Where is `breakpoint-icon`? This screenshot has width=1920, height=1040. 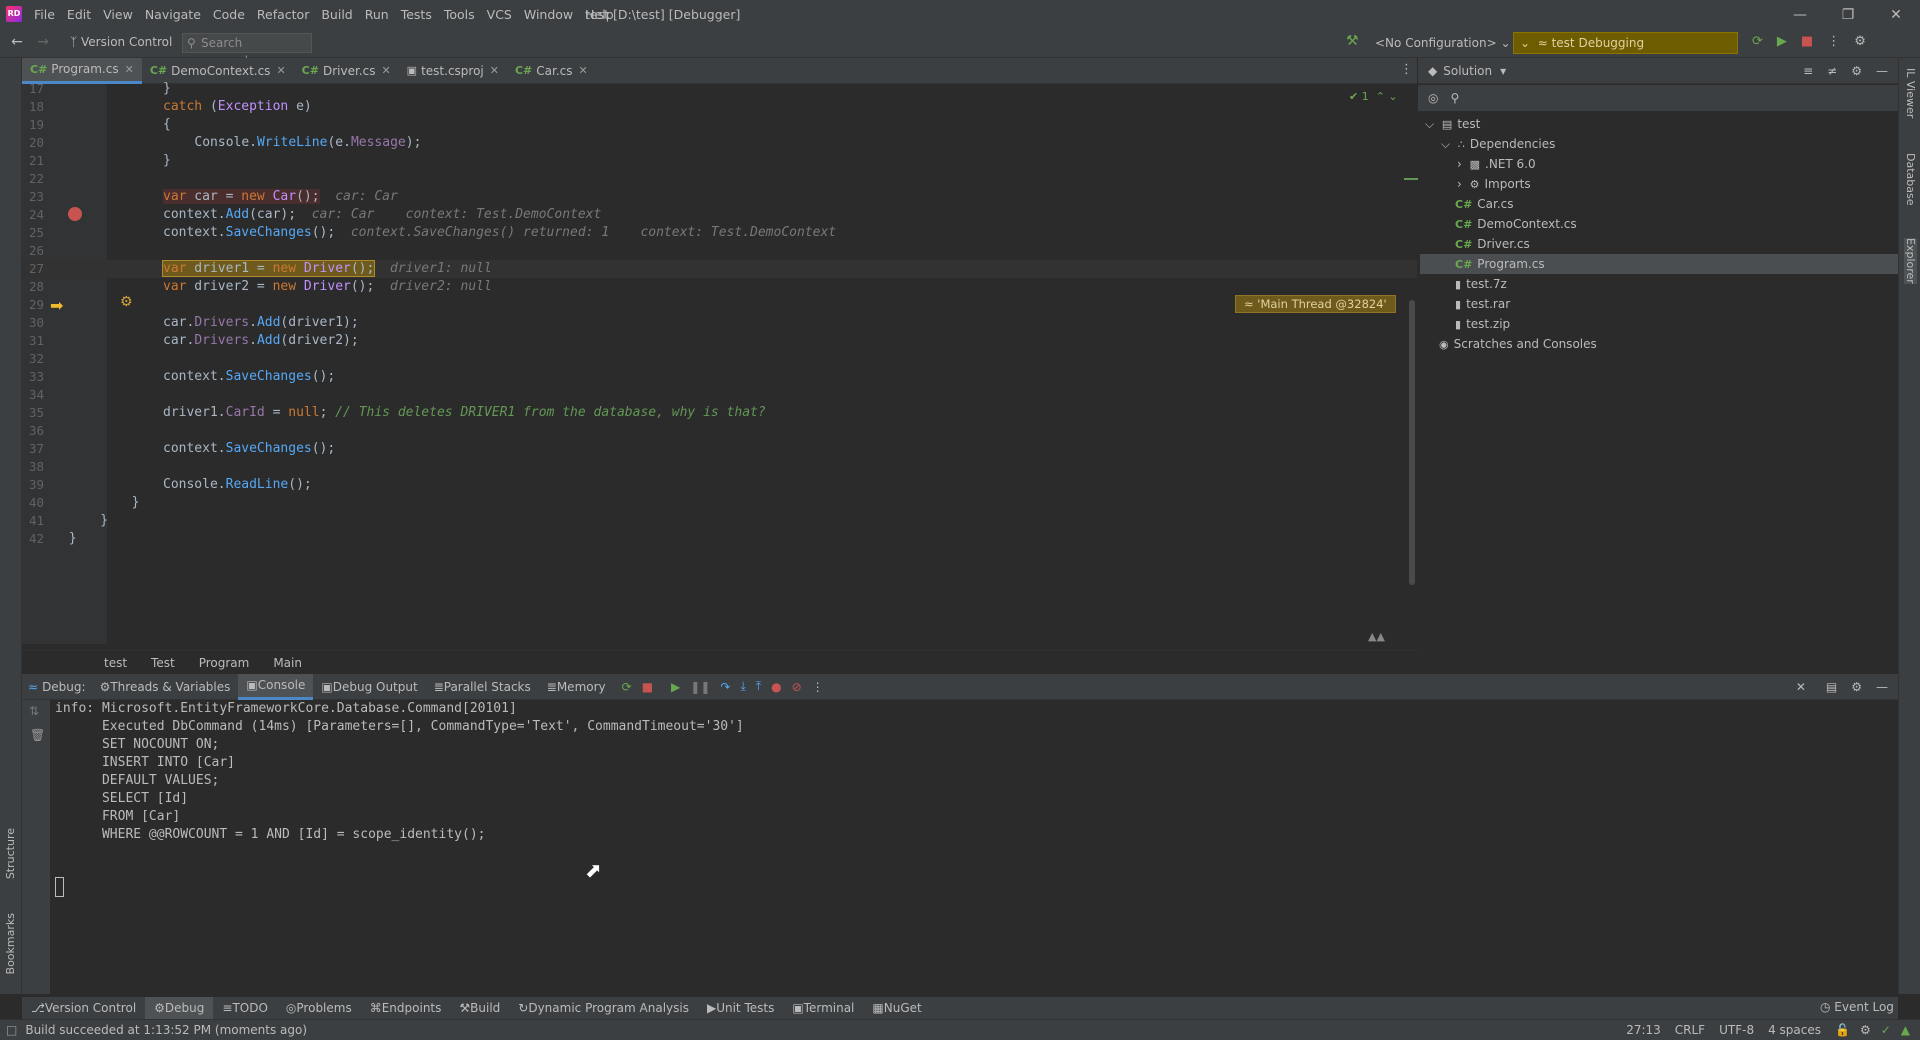 breakpoint-icon is located at coordinates (75, 214).